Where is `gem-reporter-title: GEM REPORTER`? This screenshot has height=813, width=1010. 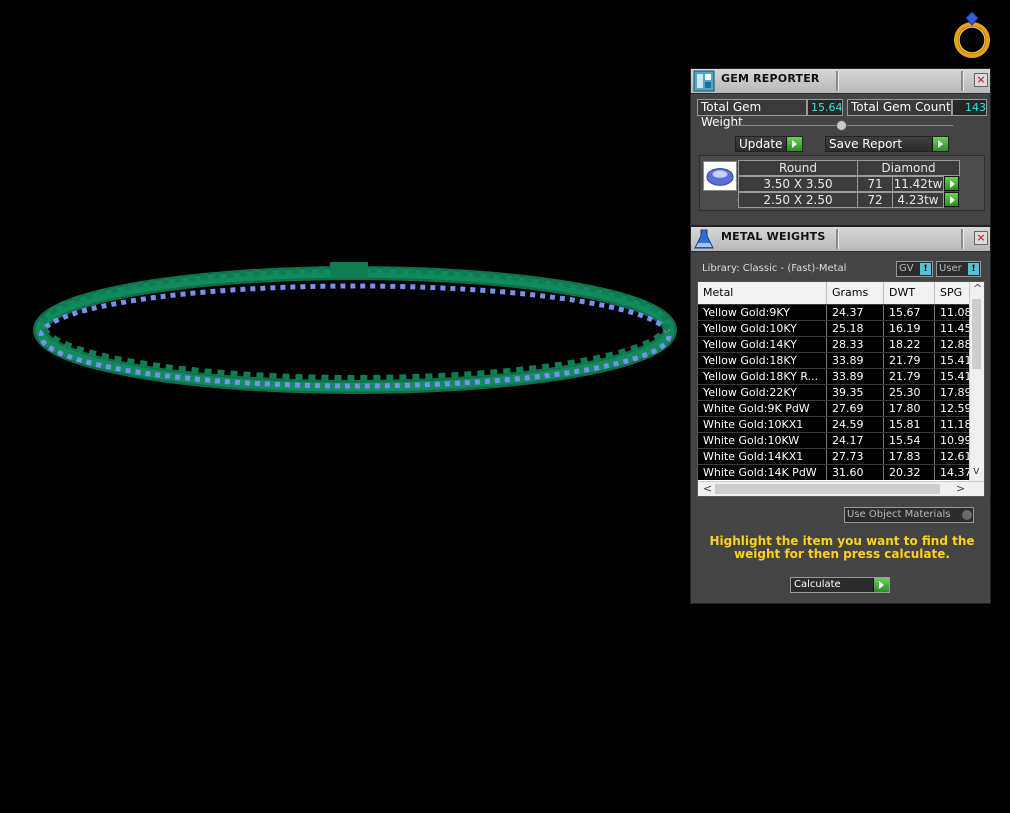 gem-reporter-title: GEM REPORTER is located at coordinates (770, 78).